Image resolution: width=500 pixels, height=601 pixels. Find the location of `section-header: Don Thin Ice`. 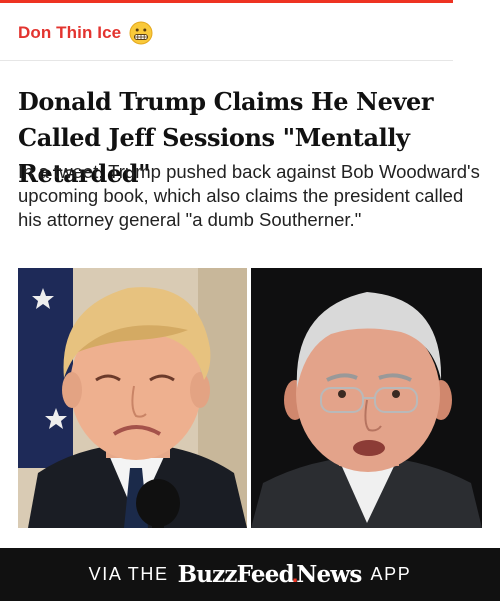

section-header: Don Thin Ice is located at coordinates (85, 33).